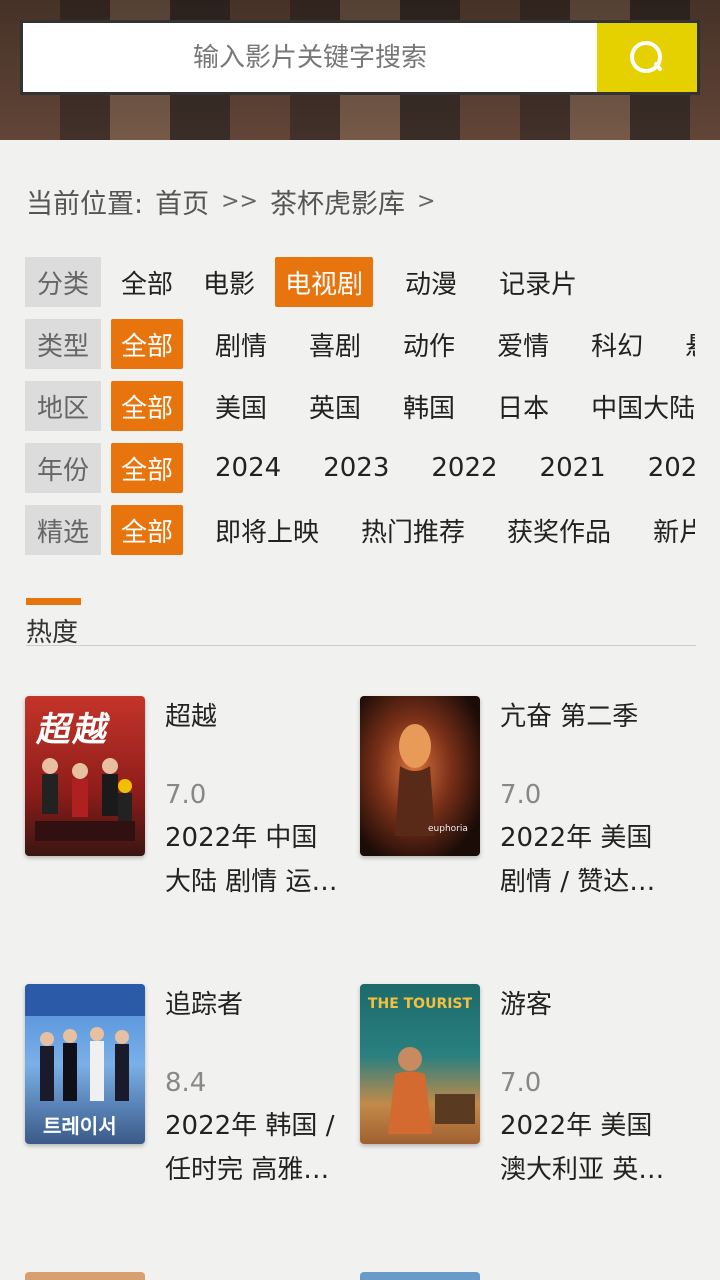 The height and width of the screenshot is (1280, 720). What do you see at coordinates (85, 1064) in the screenshot?
I see `movie-poster: 트레이서` at bounding box center [85, 1064].